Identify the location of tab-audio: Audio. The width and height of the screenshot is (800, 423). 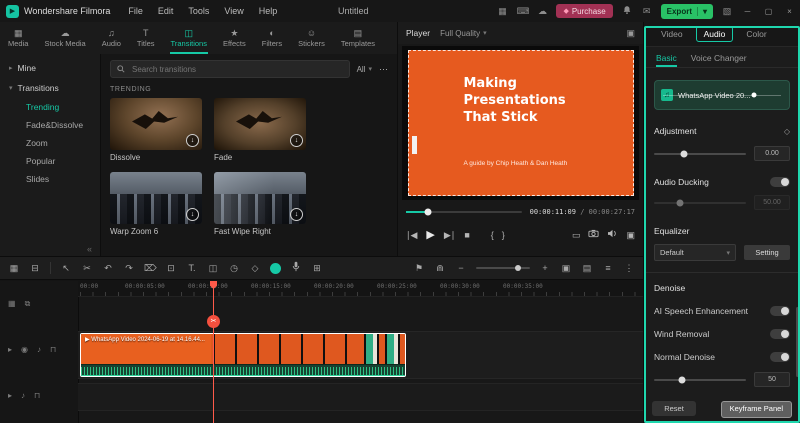
(714, 34).